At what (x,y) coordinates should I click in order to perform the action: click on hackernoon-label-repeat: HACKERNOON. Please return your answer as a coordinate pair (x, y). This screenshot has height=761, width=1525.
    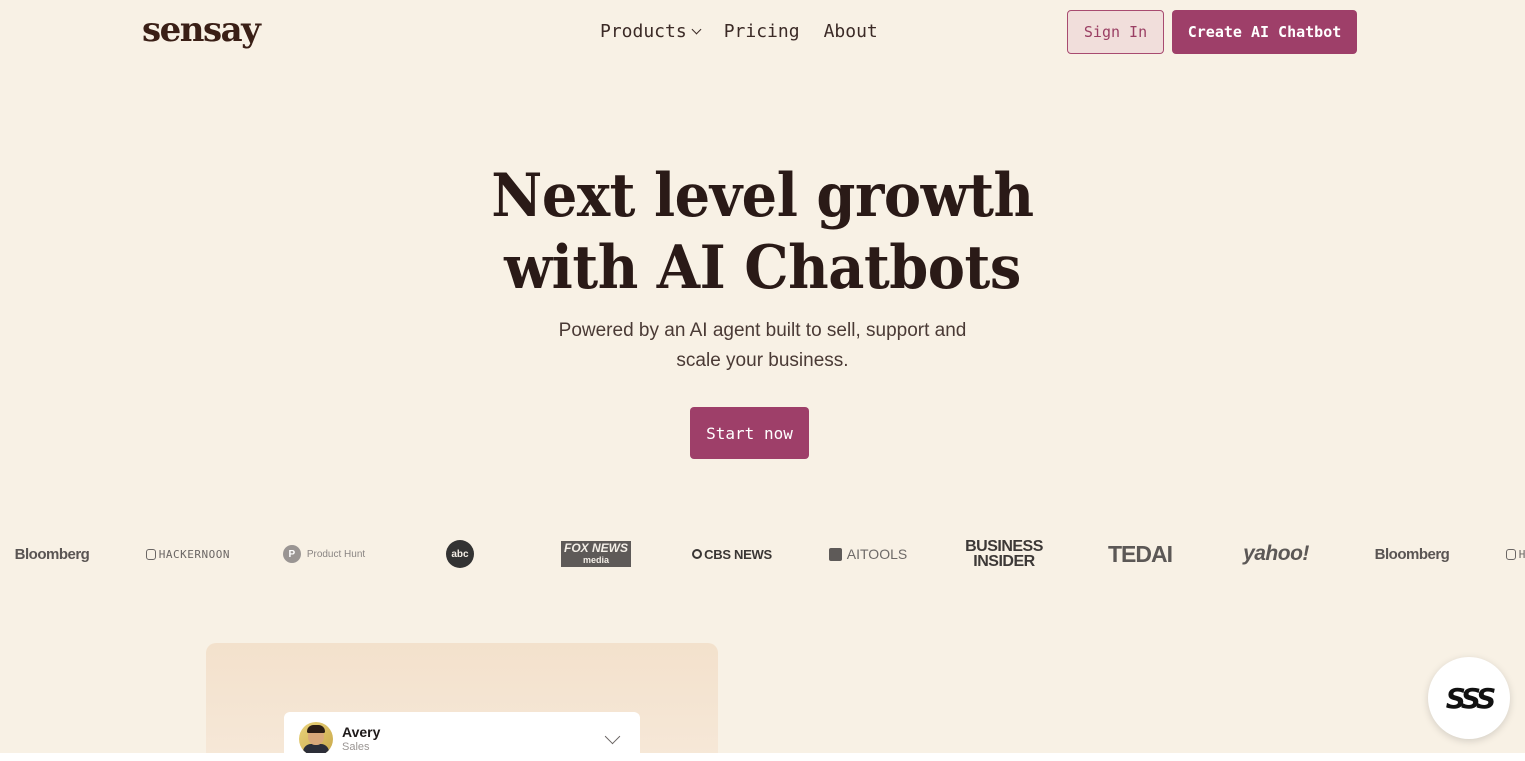
    Looking at the image, I should click on (1521, 554).